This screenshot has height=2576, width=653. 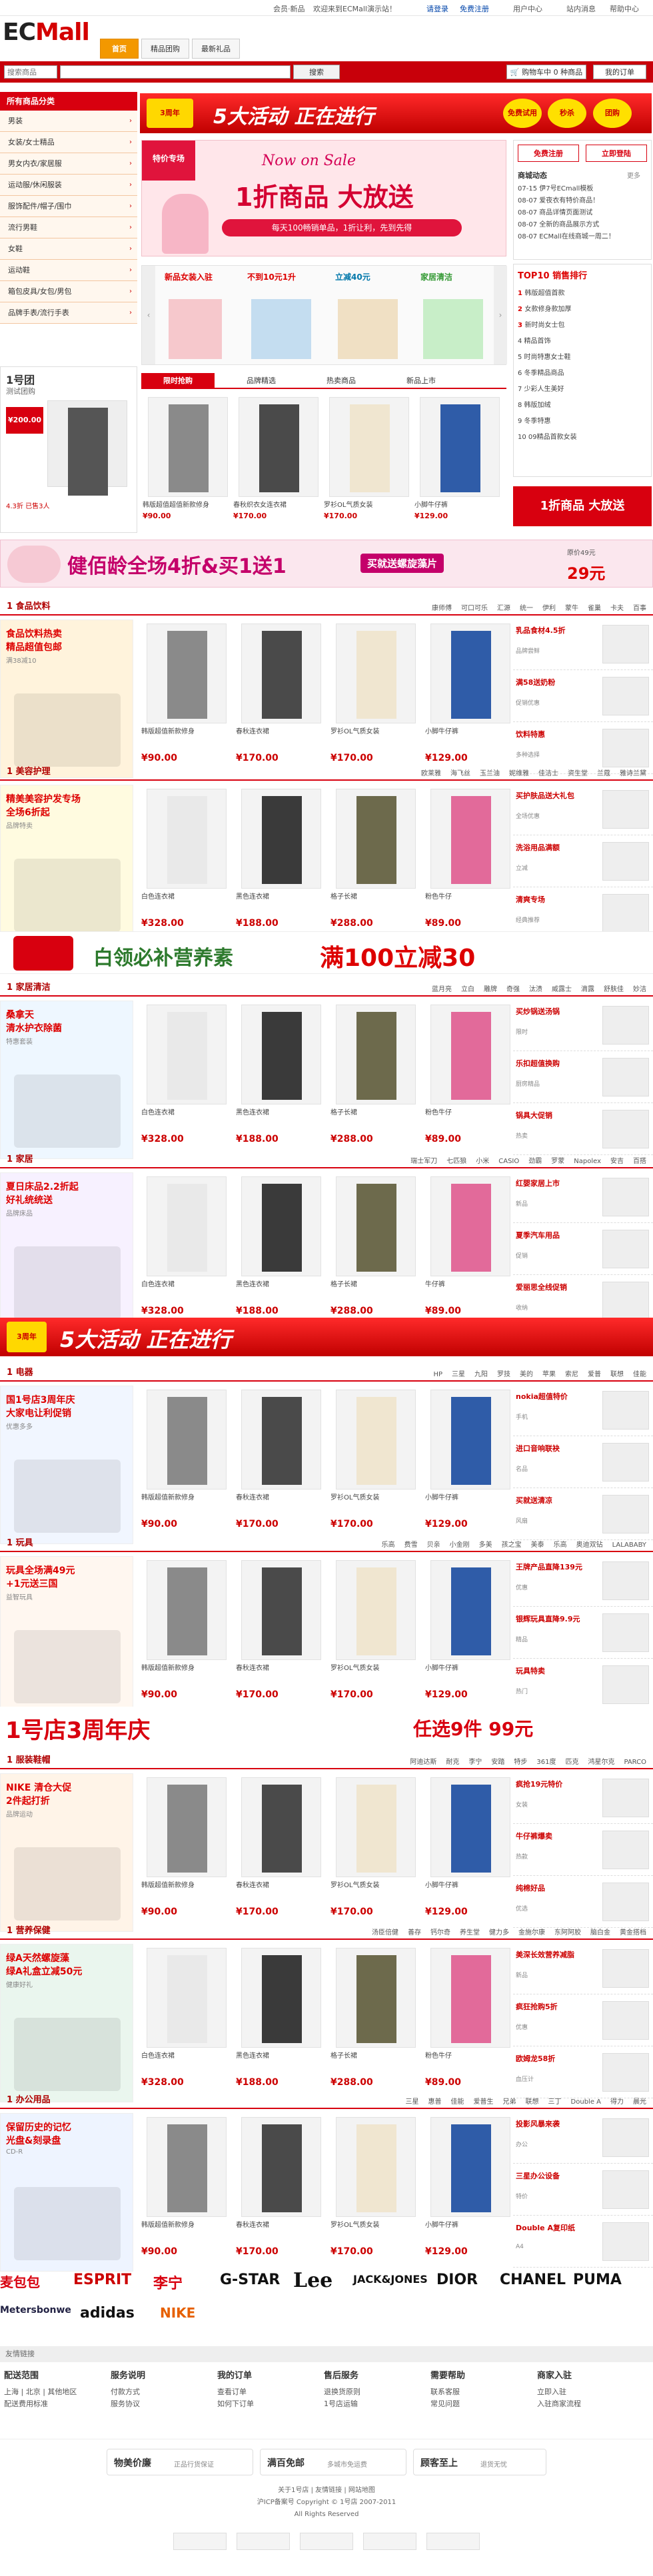 I want to click on strip-item: 立减40元, so click(x=352, y=277).